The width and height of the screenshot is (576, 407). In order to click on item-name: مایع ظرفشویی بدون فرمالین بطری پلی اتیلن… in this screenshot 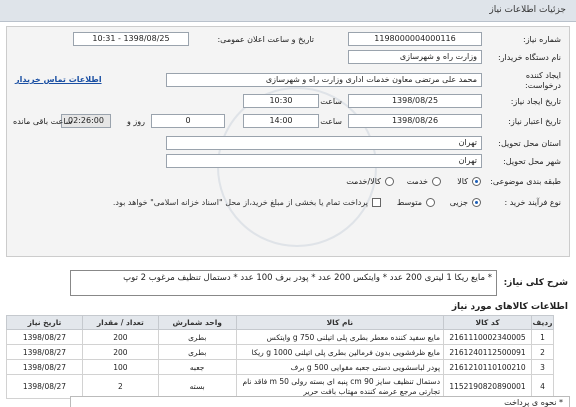, I will do `click(340, 352)`.